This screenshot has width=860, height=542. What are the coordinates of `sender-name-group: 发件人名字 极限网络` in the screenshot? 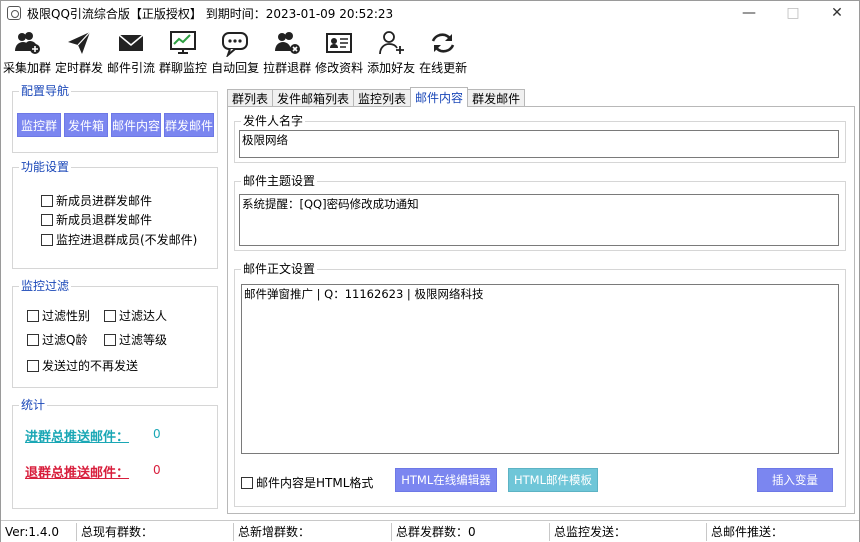 It's located at (540, 138).